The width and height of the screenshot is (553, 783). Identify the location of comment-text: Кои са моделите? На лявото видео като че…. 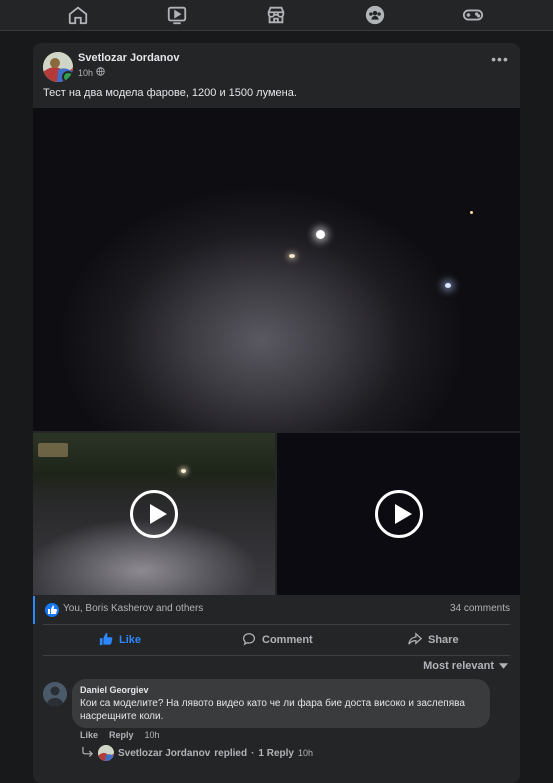
(272, 710).